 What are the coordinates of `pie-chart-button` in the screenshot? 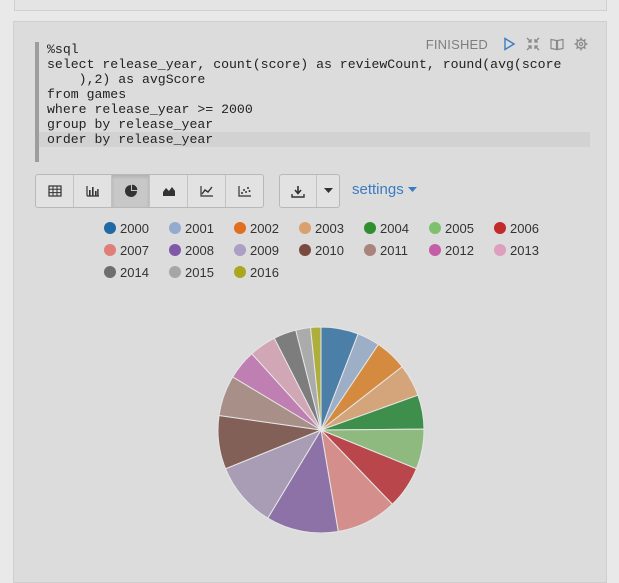 It's located at (131, 191).